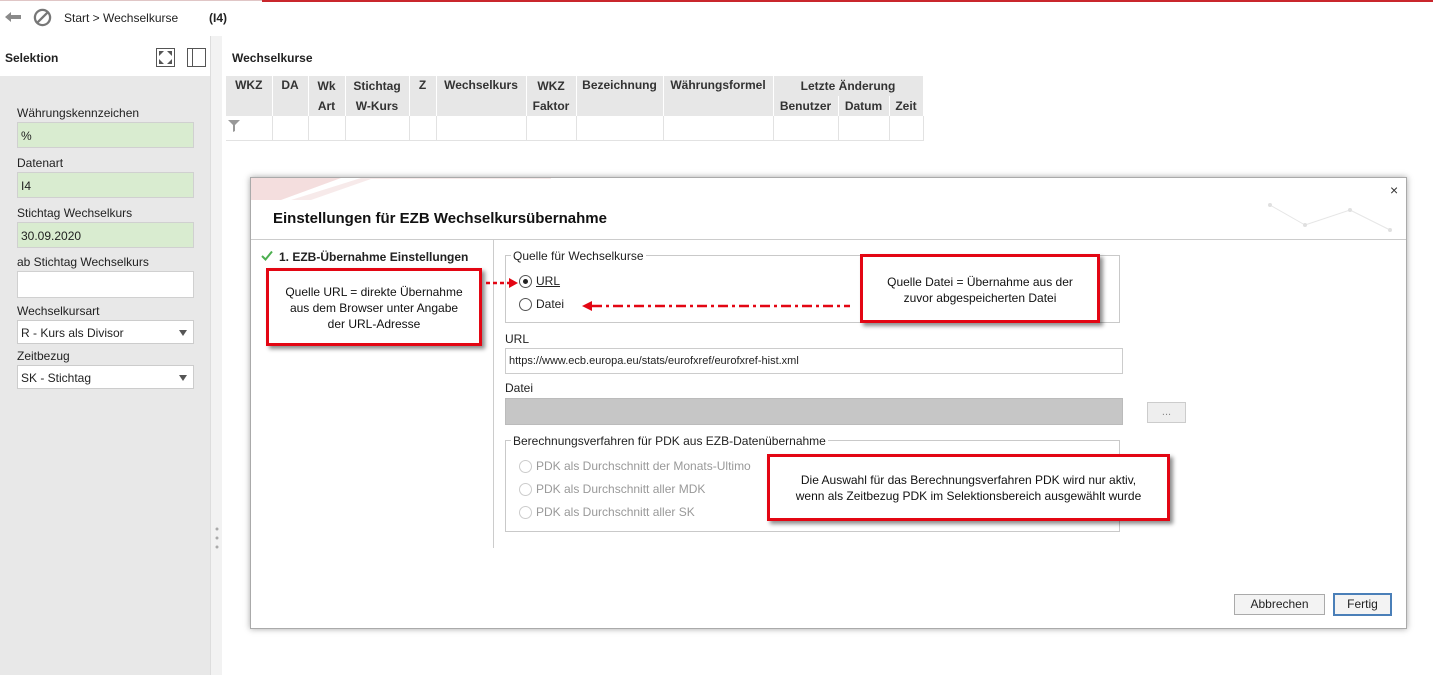 Image resolution: width=1433 pixels, height=675 pixels. I want to click on url-note-line: Quelle URL = direkte Übernahme, so click(374, 292).